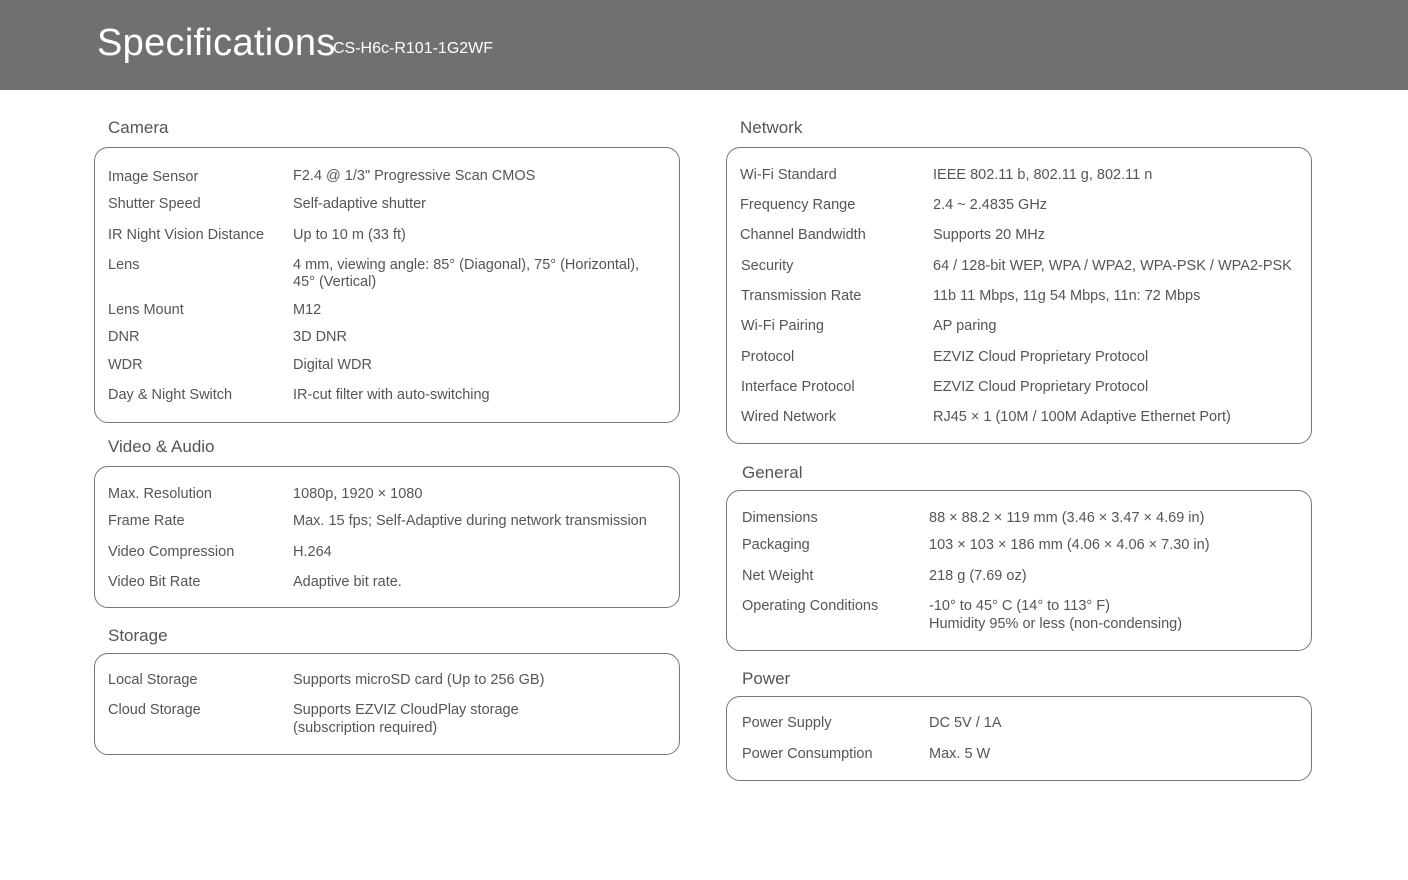 This screenshot has width=1408, height=880. I want to click on spec-label: Transmission Rate, so click(801, 296).